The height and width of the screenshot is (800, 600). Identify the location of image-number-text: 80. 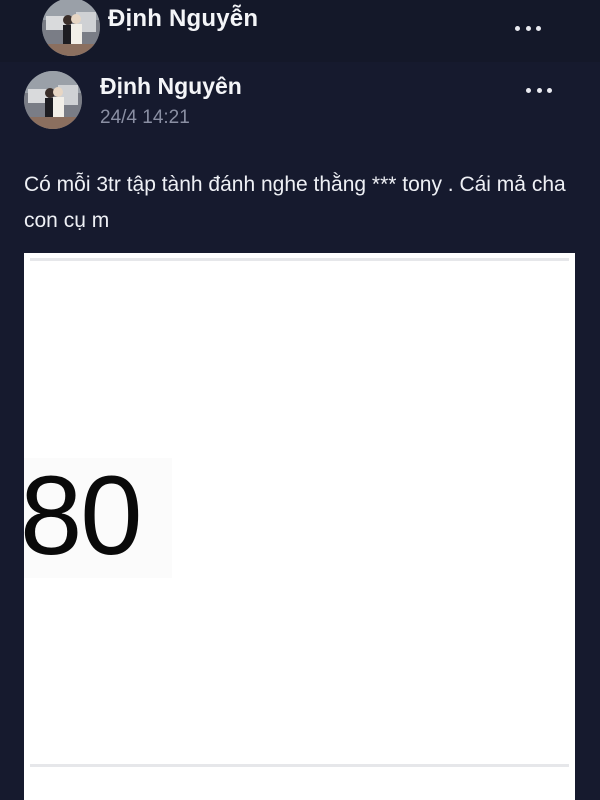
(83, 515).